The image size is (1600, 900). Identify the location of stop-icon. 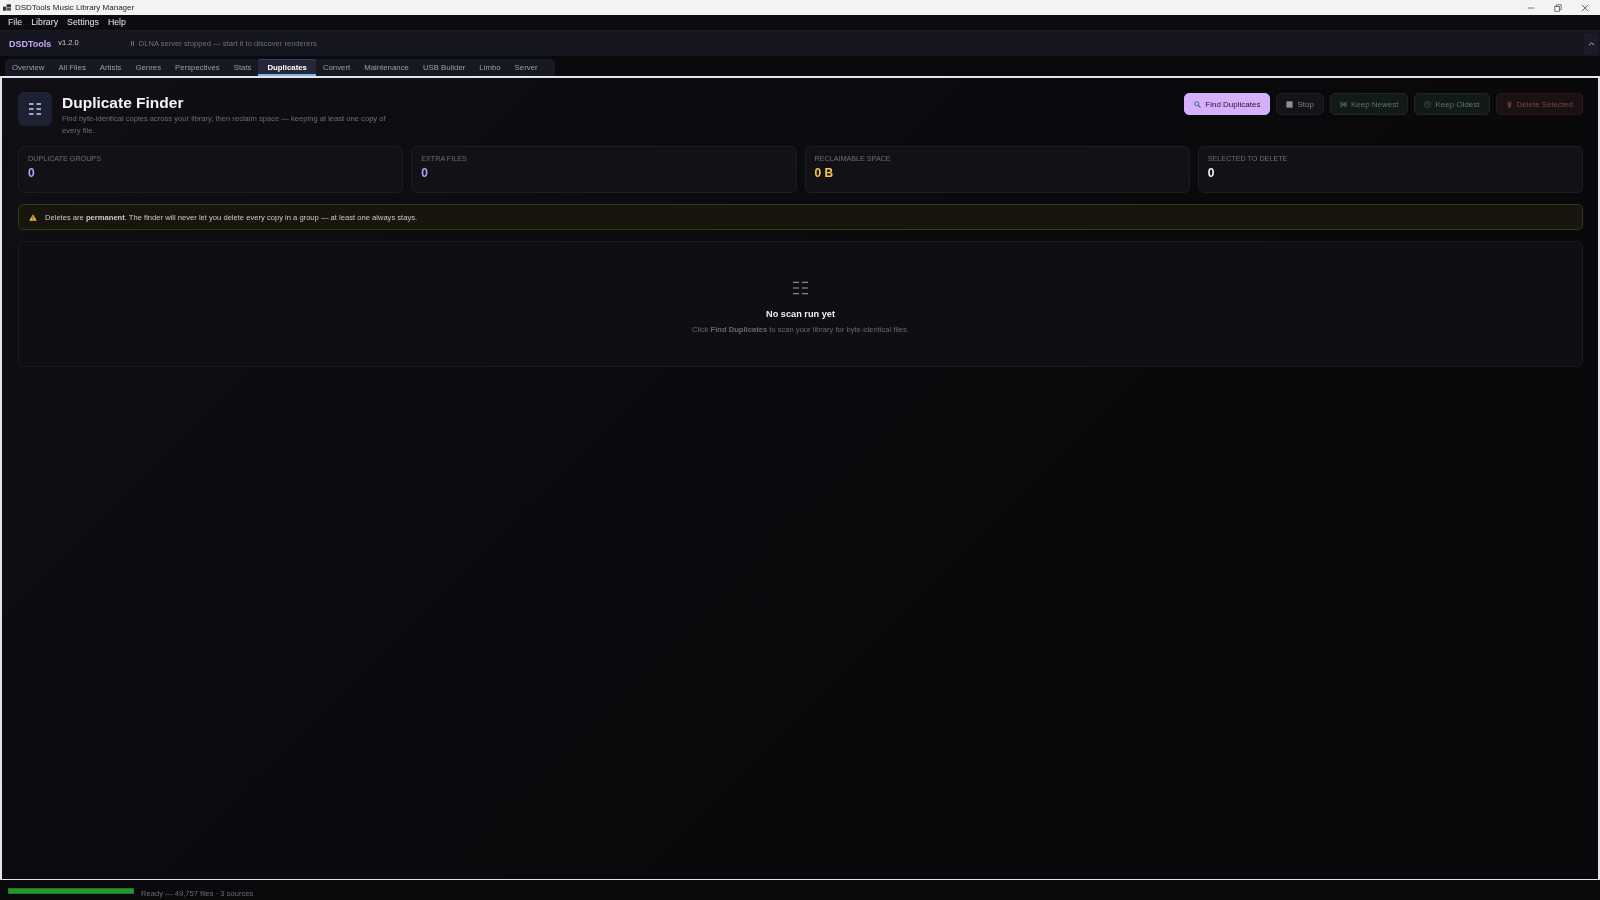
(1290, 104).